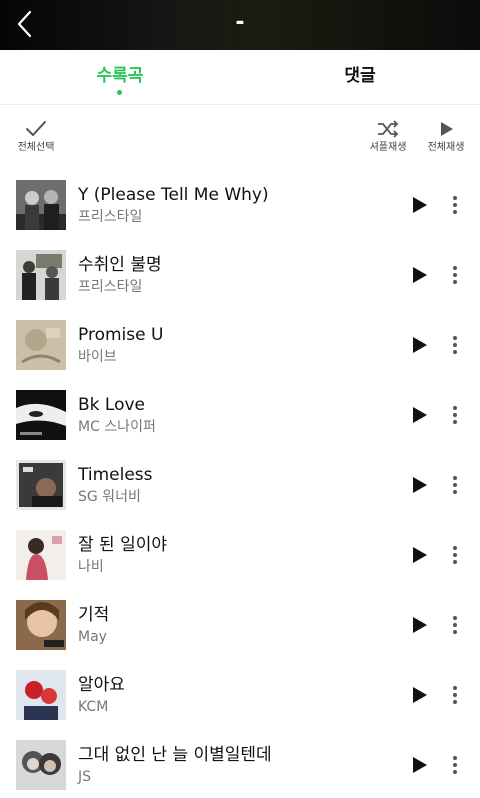  I want to click on shuffle-play-button: 셔플재생, so click(388, 136).